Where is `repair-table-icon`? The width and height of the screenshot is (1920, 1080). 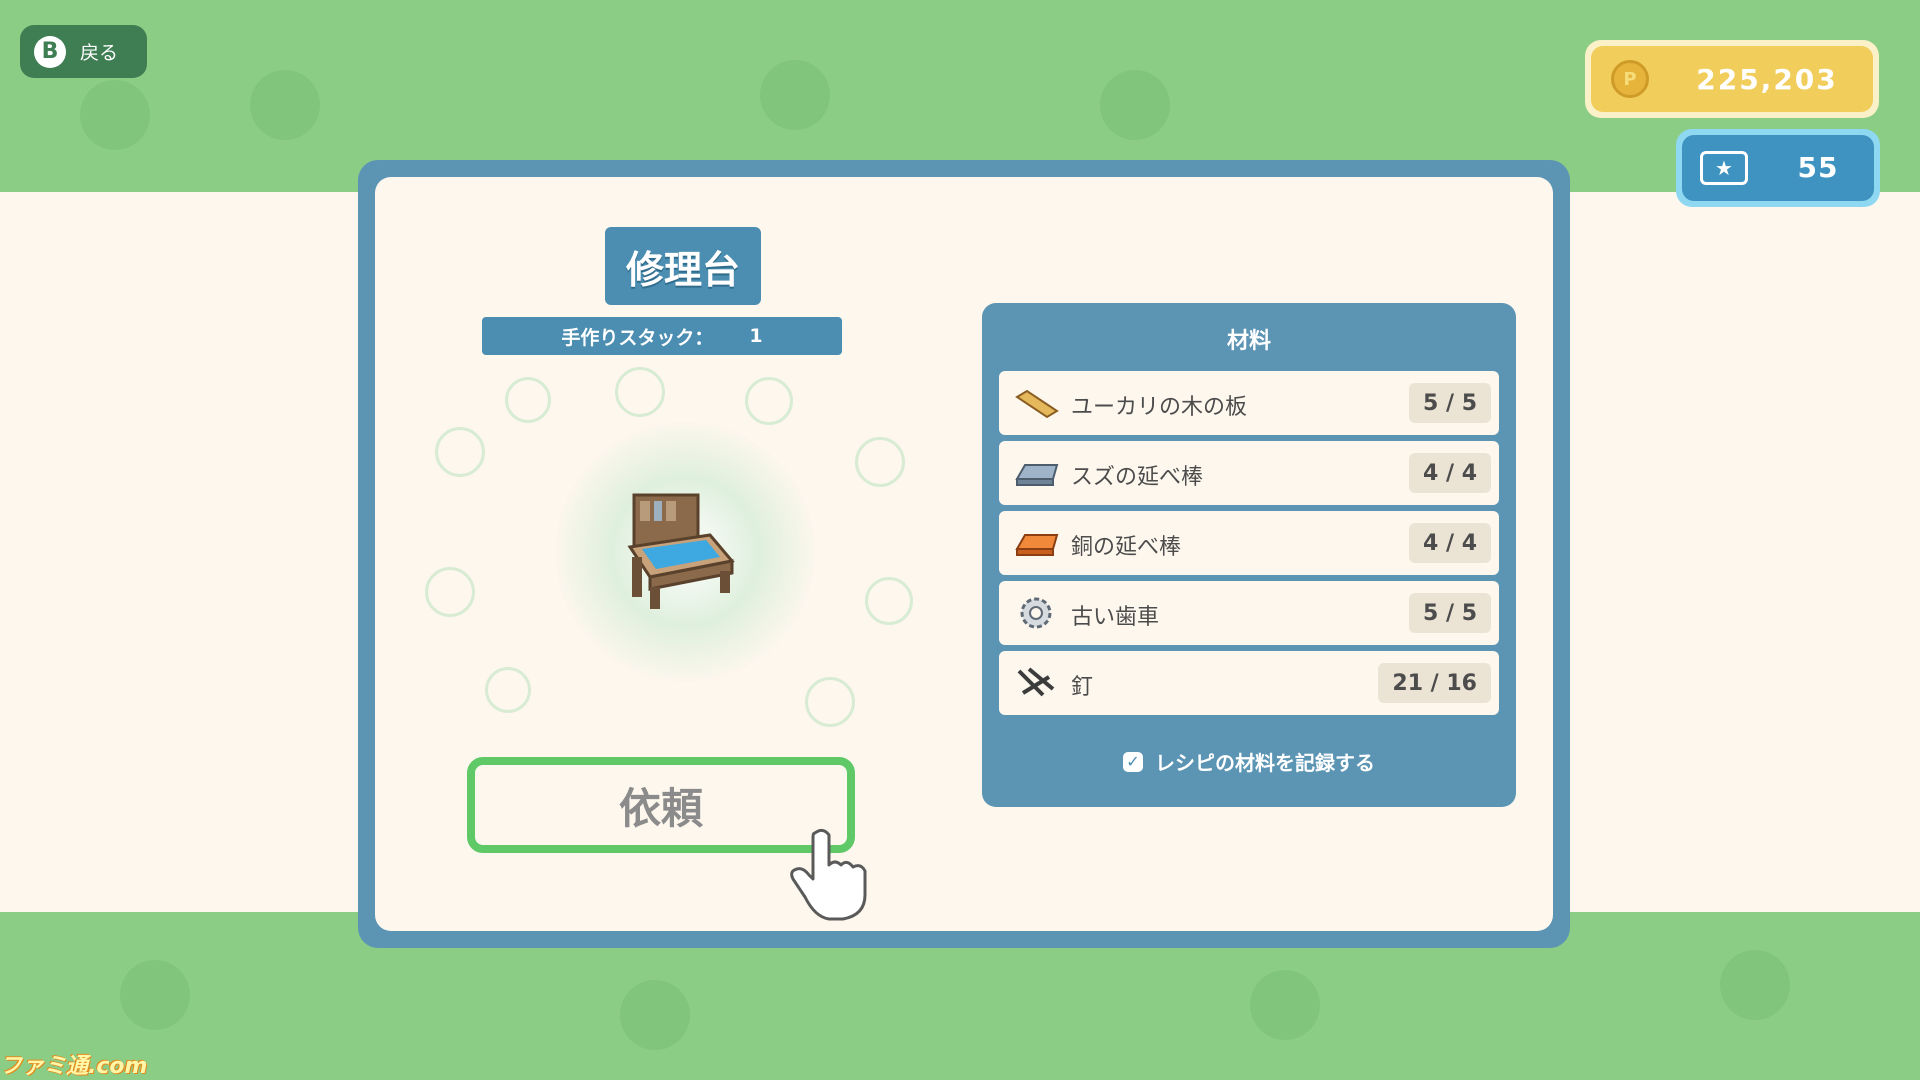
repair-table-icon is located at coordinates (681, 551).